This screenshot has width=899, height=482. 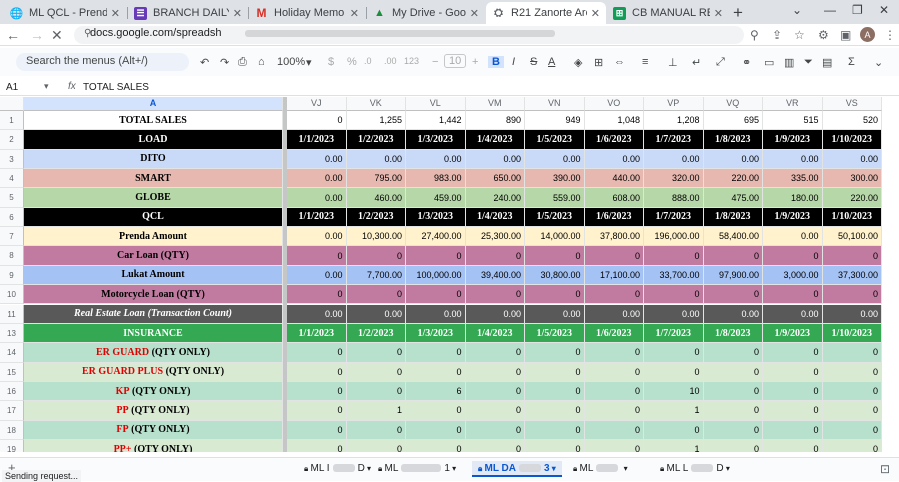 What do you see at coordinates (555, 121) in the screenshot?
I see `data-cell: 949` at bounding box center [555, 121].